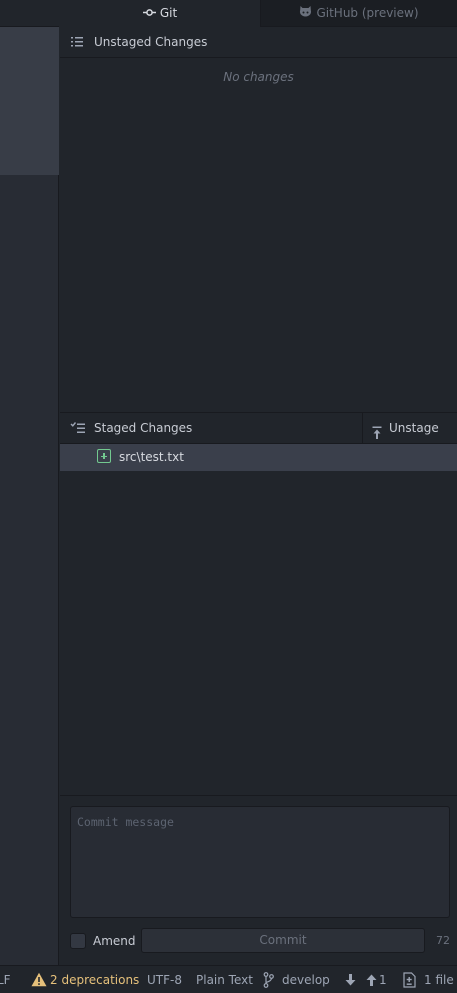 The image size is (457, 993). Describe the element at coordinates (371, 981) in the screenshot. I see `push-arrow-up-icon` at that location.